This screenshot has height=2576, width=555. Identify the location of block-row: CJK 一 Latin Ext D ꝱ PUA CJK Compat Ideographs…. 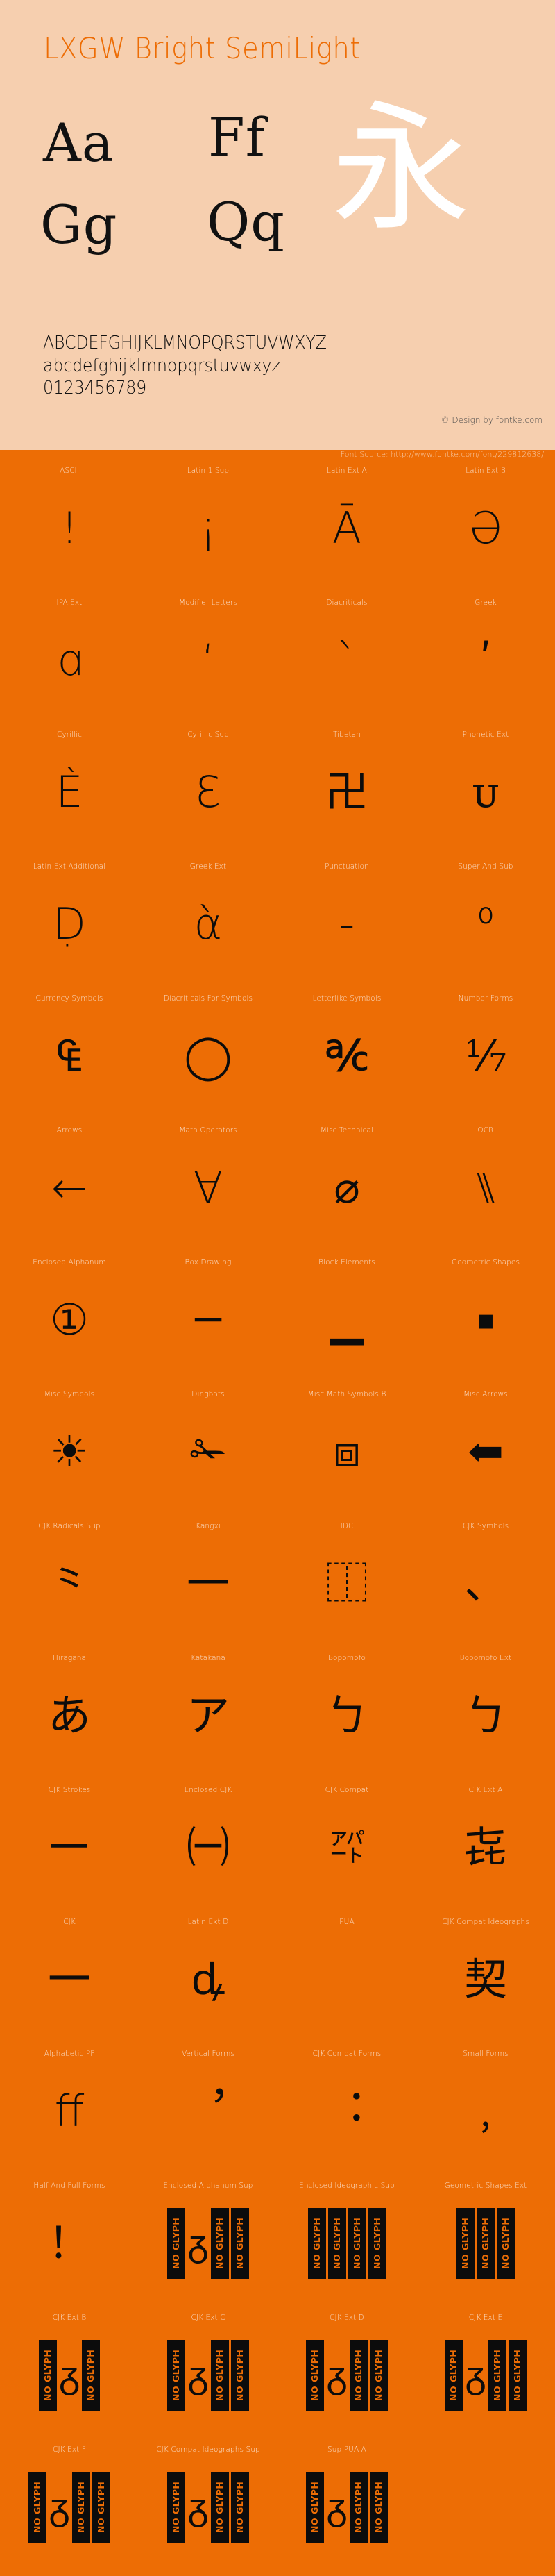
(277, 1982).